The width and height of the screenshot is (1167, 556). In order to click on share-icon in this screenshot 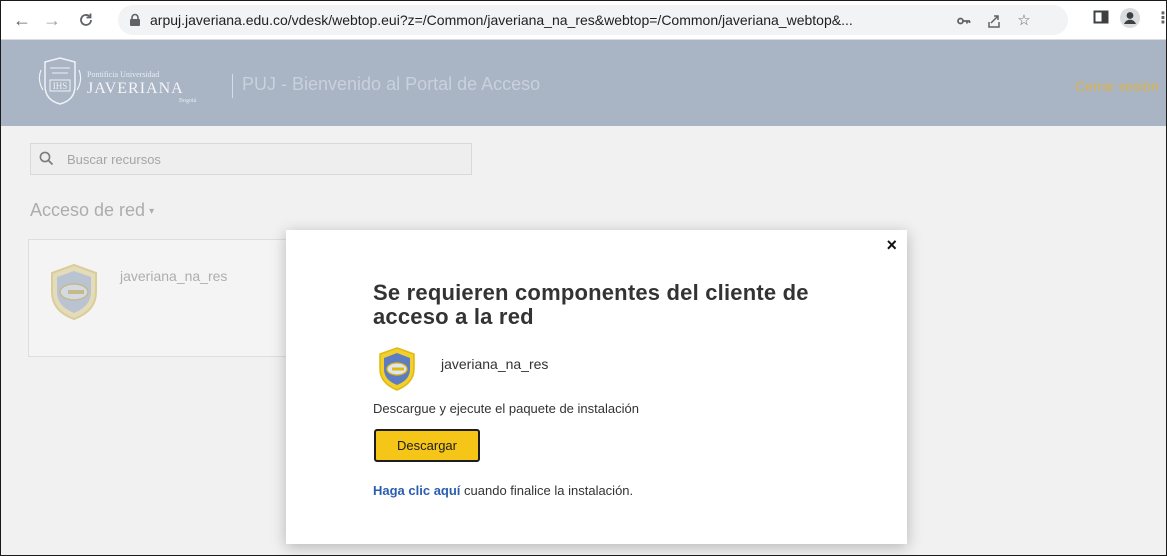, I will do `click(994, 21)`.